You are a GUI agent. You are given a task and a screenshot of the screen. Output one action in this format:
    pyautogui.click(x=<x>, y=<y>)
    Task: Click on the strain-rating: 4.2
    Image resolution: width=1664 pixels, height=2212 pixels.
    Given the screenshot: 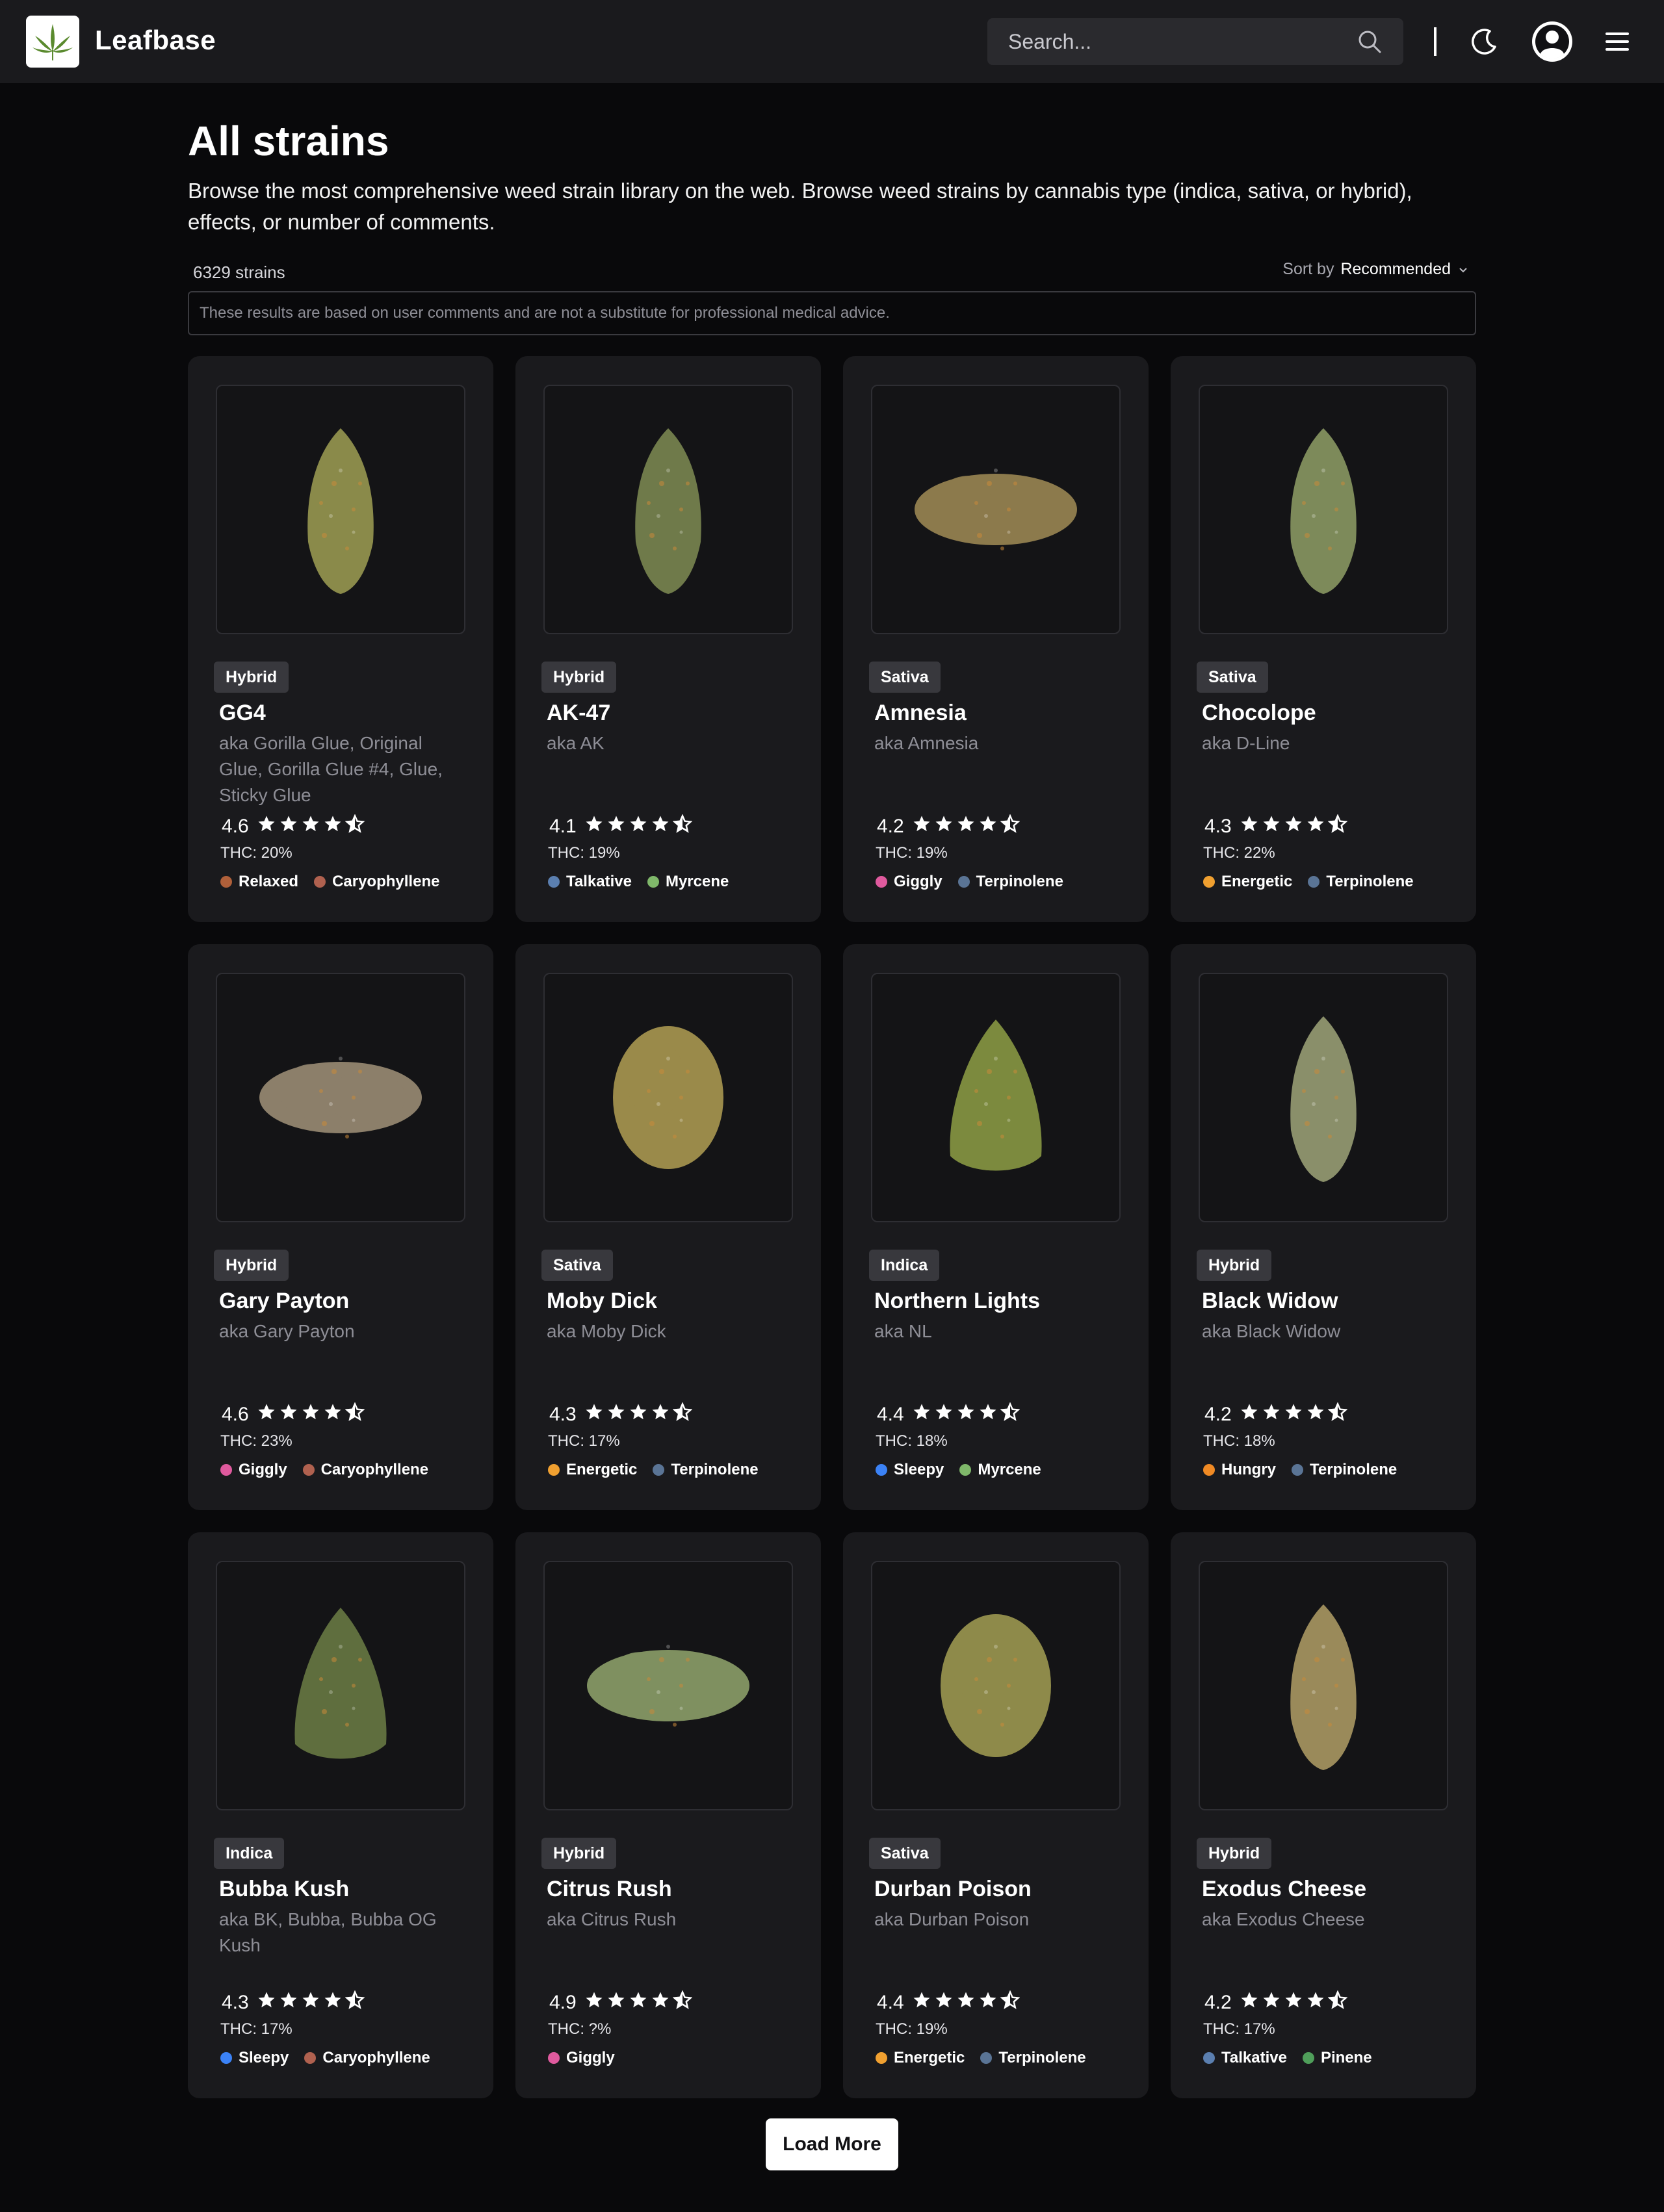 What is the action you would take?
    pyautogui.click(x=949, y=826)
    